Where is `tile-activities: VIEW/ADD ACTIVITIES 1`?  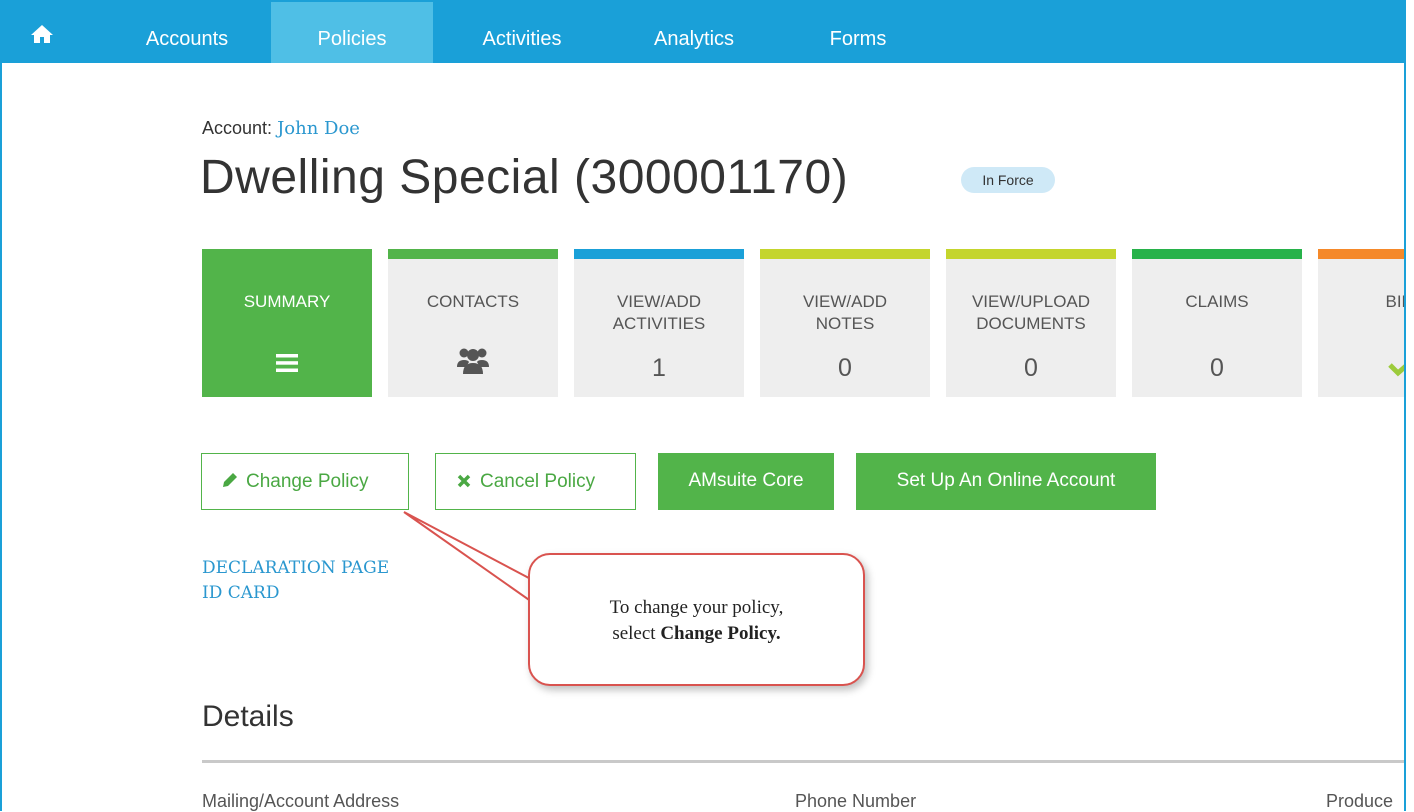
tile-activities: VIEW/ADD ACTIVITIES 1 is located at coordinates (659, 323).